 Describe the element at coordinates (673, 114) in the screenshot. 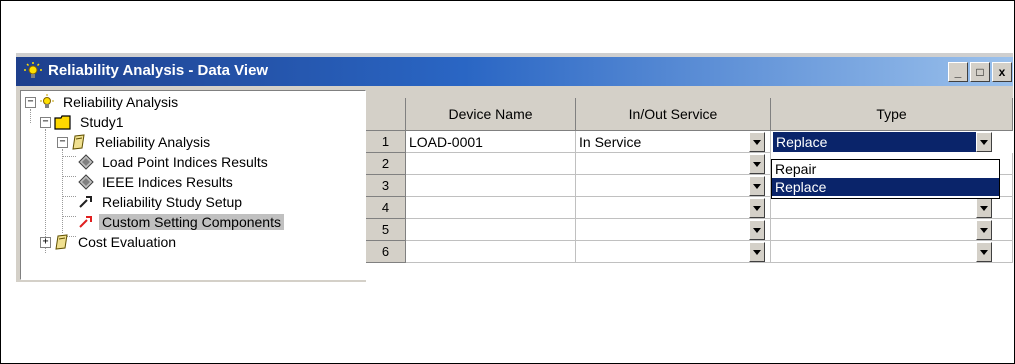

I see `column-header-in-out-service: In/Out Service` at that location.